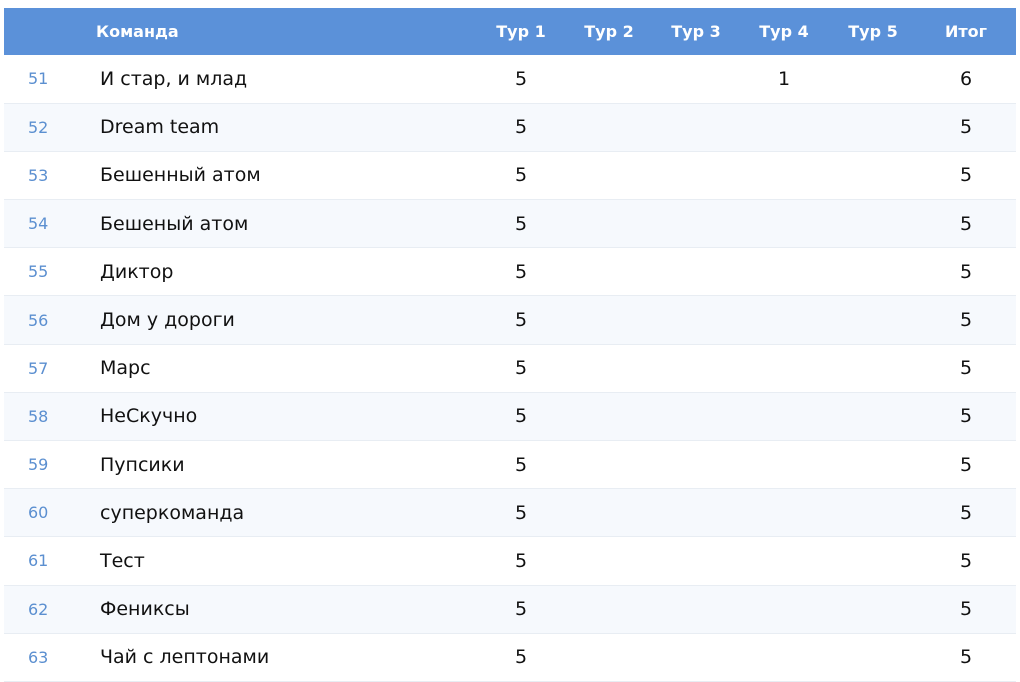 Image resolution: width=1020 pixels, height=682 pixels. Describe the element at coordinates (142, 464) in the screenshot. I see `team-name: Пупсики` at that location.